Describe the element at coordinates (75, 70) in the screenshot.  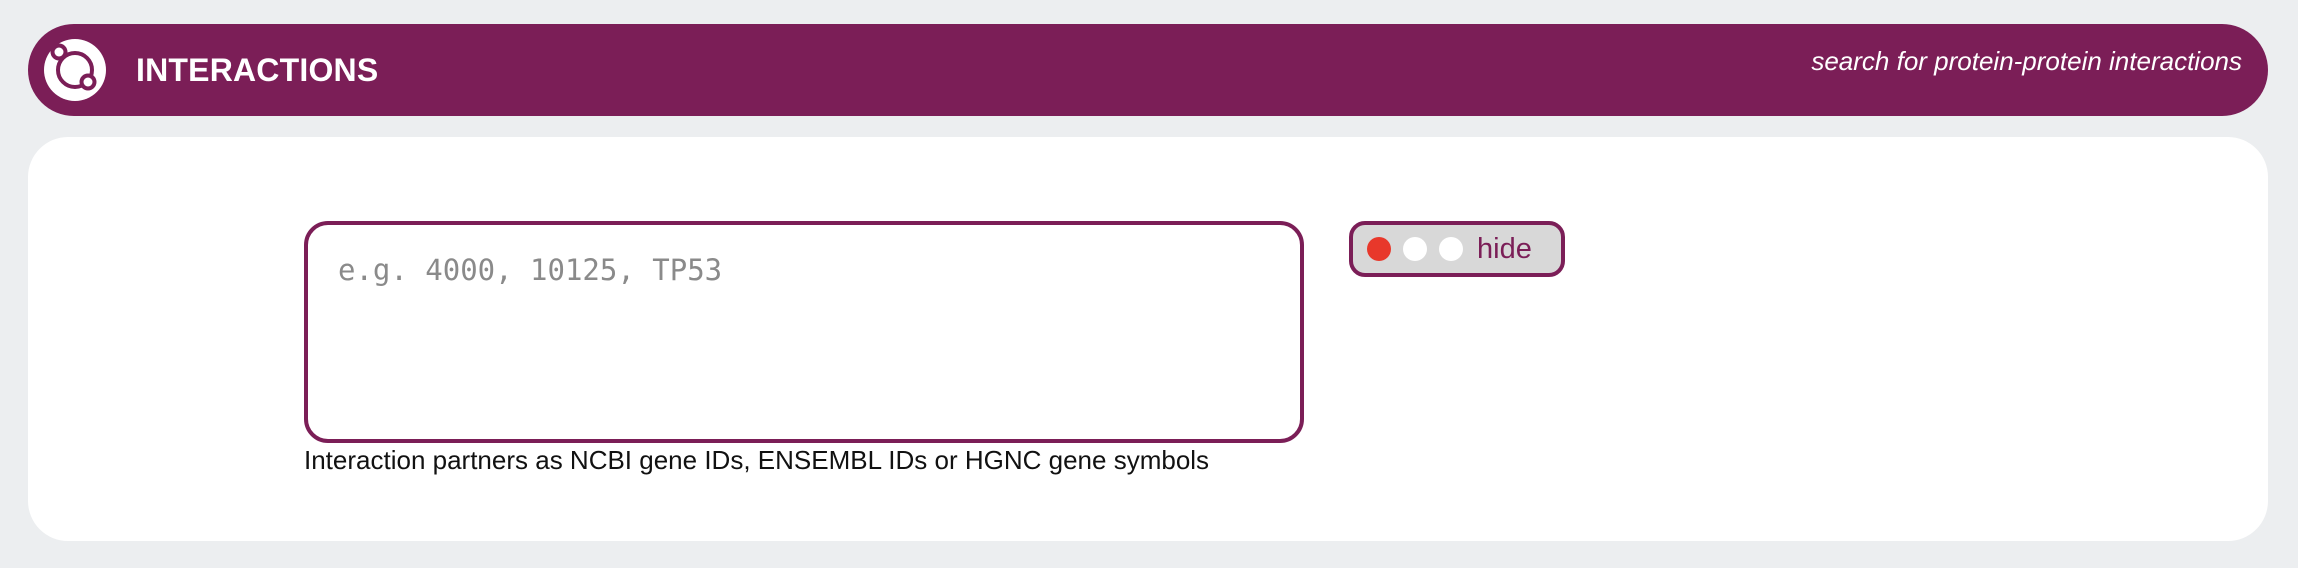
I see `interactions-network-icon` at that location.